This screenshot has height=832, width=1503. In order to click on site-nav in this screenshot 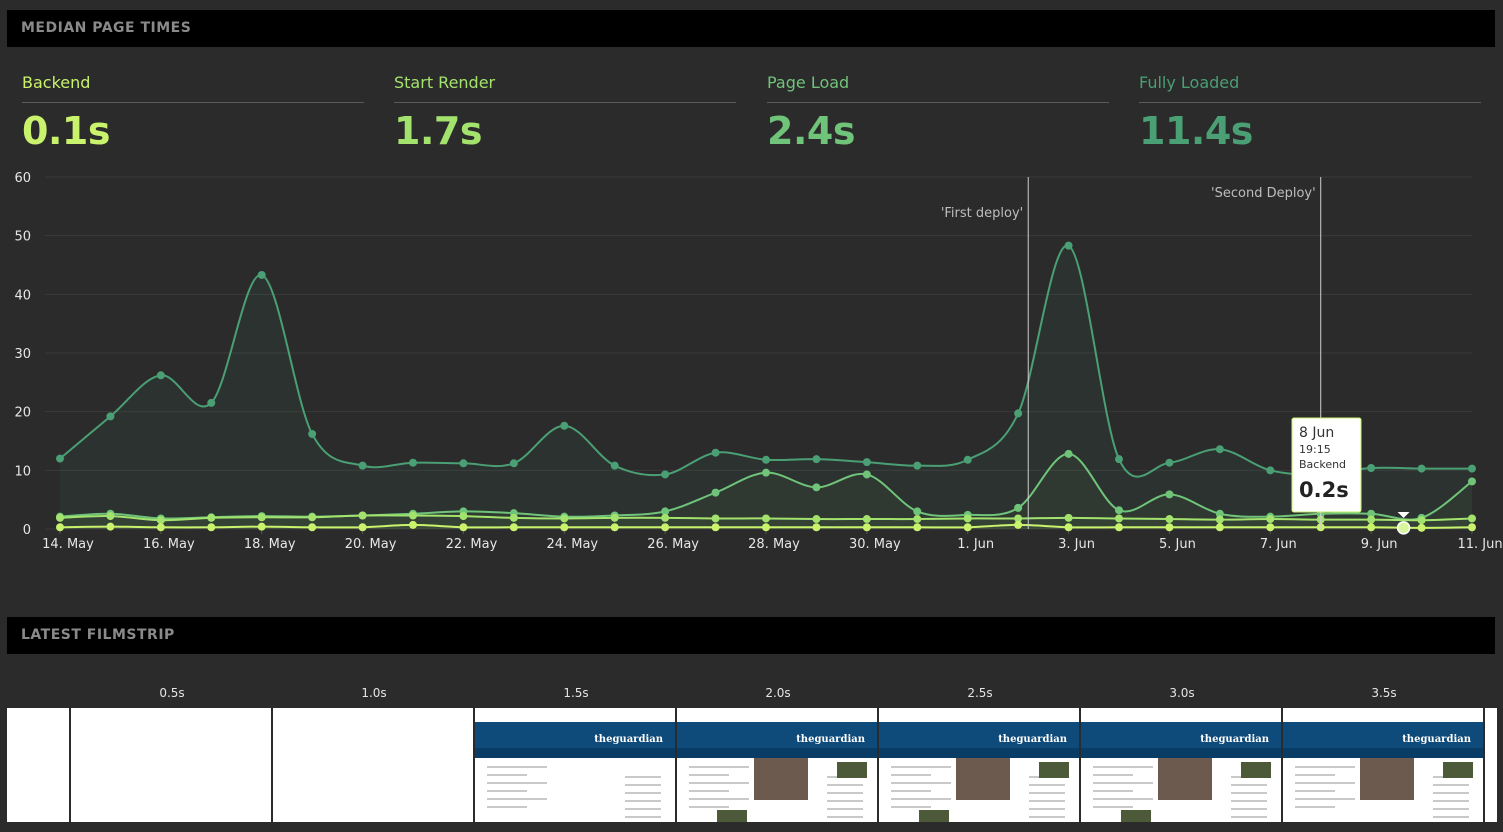, I will do `click(575, 753)`.